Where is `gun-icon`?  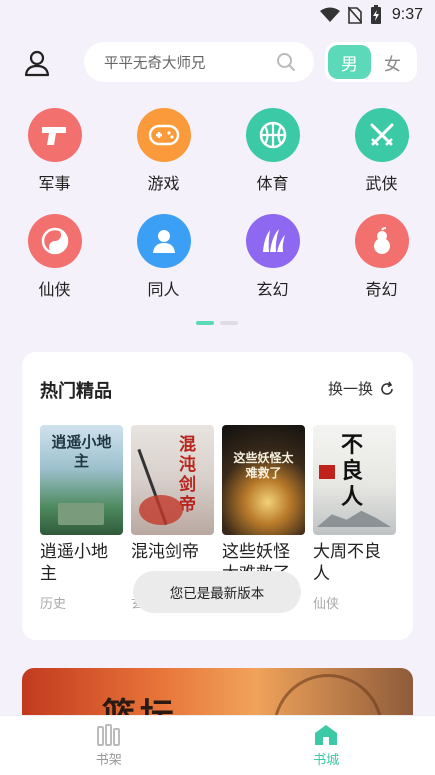 gun-icon is located at coordinates (54, 135).